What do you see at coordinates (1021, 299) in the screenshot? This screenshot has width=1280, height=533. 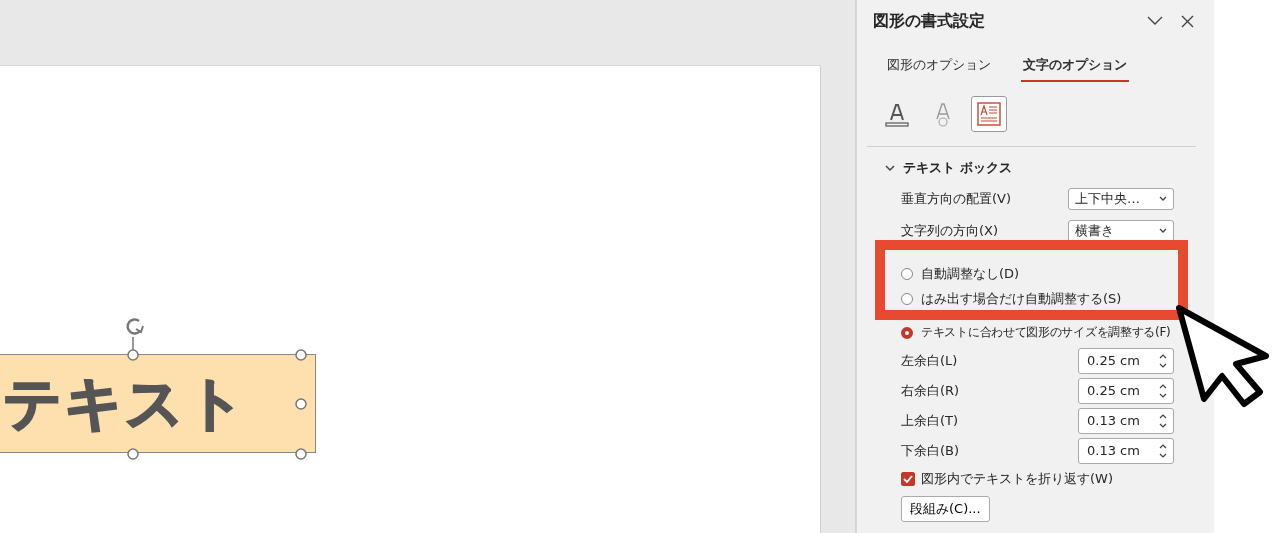 I see `option-label: はみ出す場合だけ自動調整する(S)` at bounding box center [1021, 299].